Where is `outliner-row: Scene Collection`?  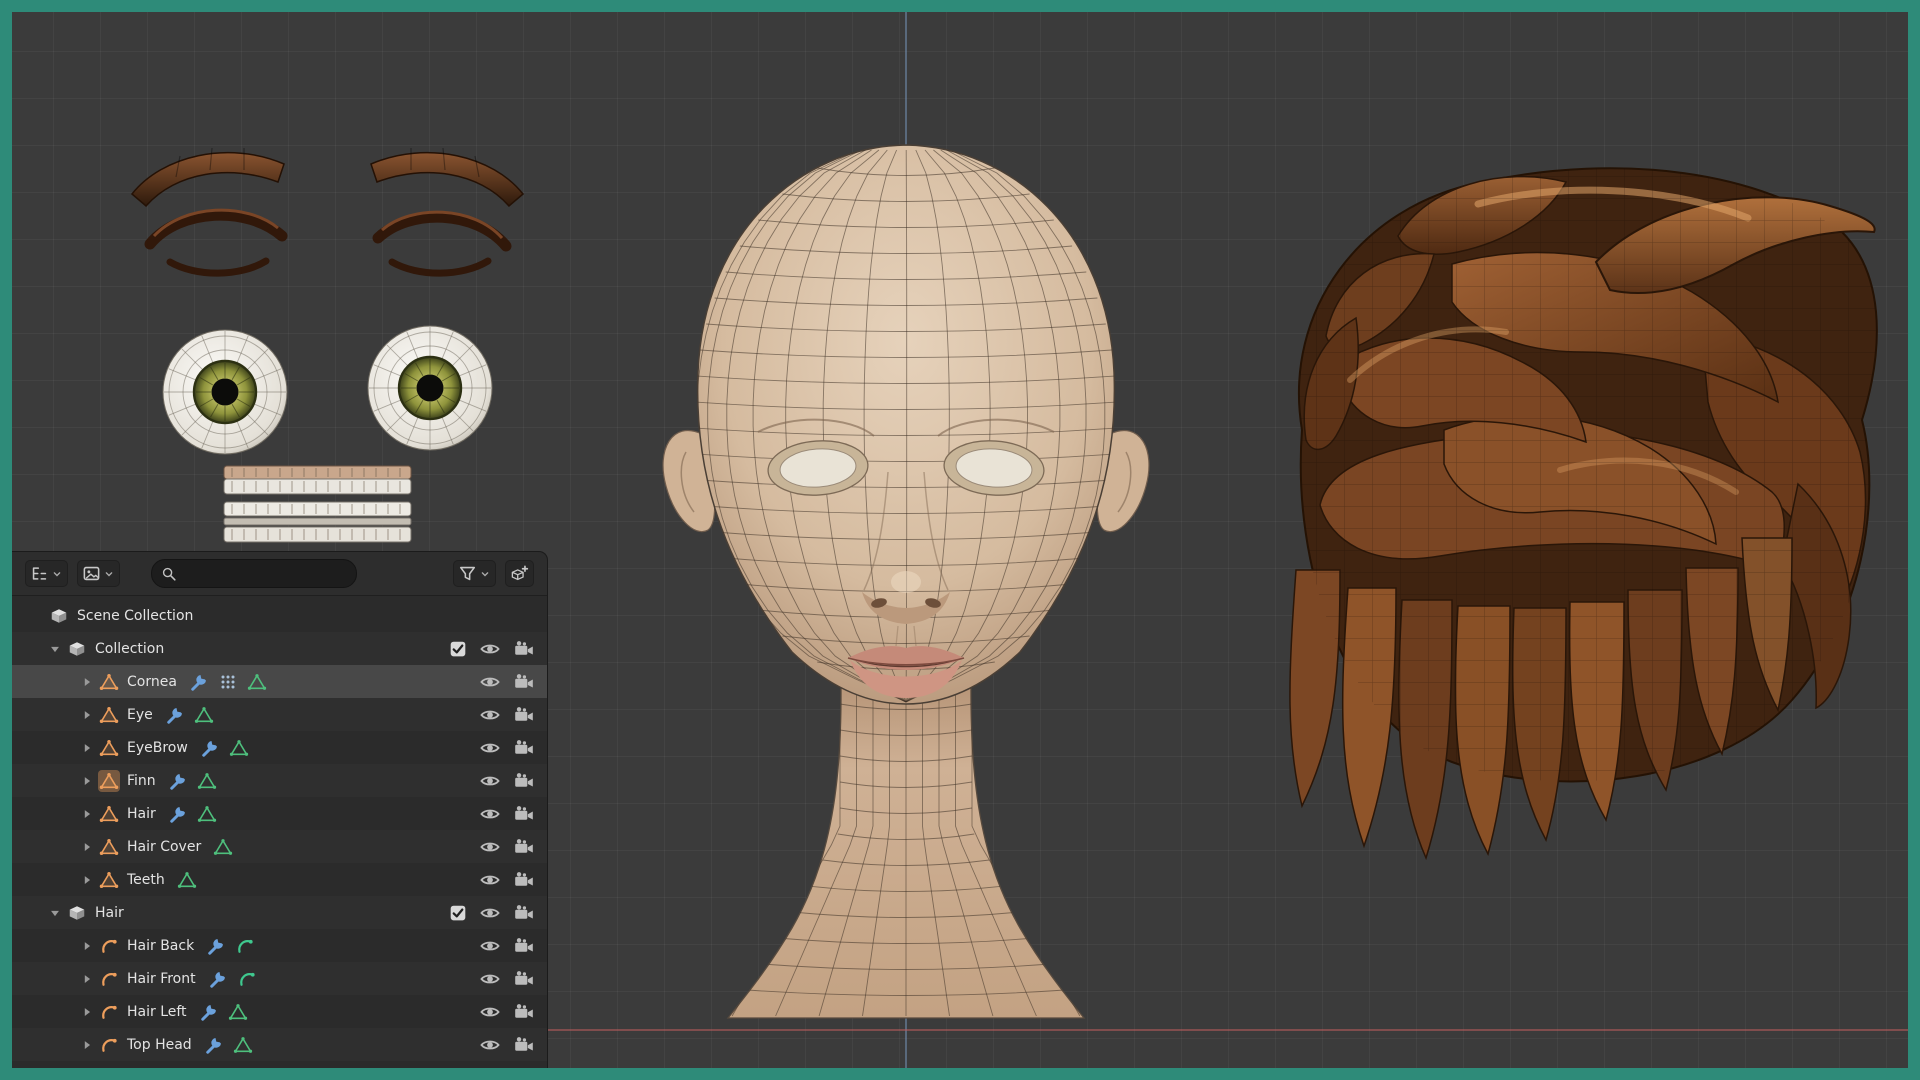 outliner-row: Scene Collection is located at coordinates (279, 615).